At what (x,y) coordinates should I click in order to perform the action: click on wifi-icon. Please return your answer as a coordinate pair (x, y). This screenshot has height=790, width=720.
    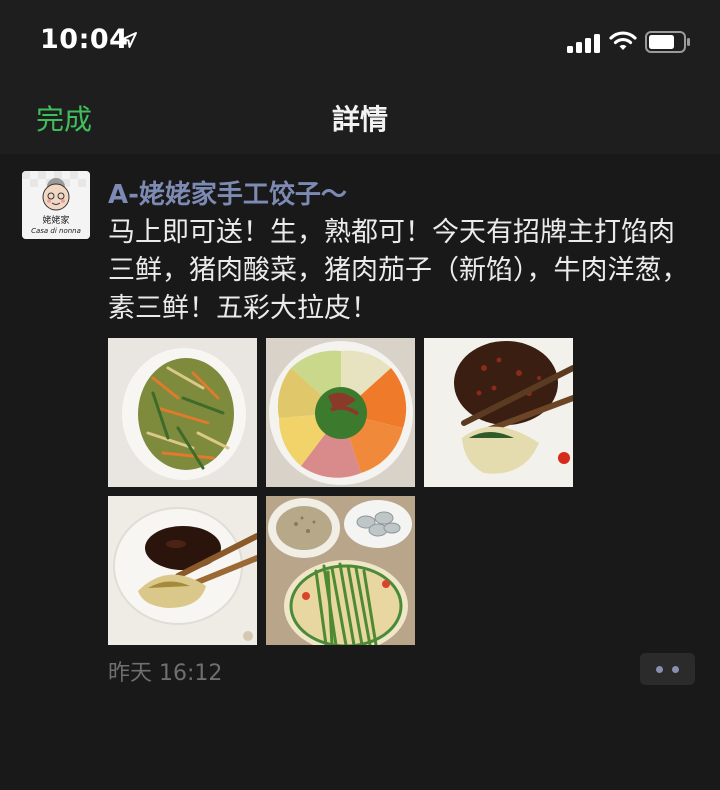
    Looking at the image, I should click on (623, 43).